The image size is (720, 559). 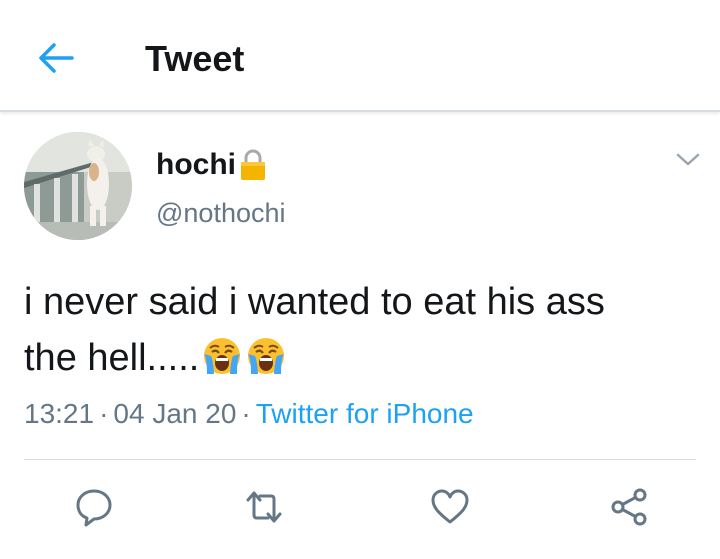 What do you see at coordinates (253, 164) in the screenshot?
I see `lock-icon` at bounding box center [253, 164].